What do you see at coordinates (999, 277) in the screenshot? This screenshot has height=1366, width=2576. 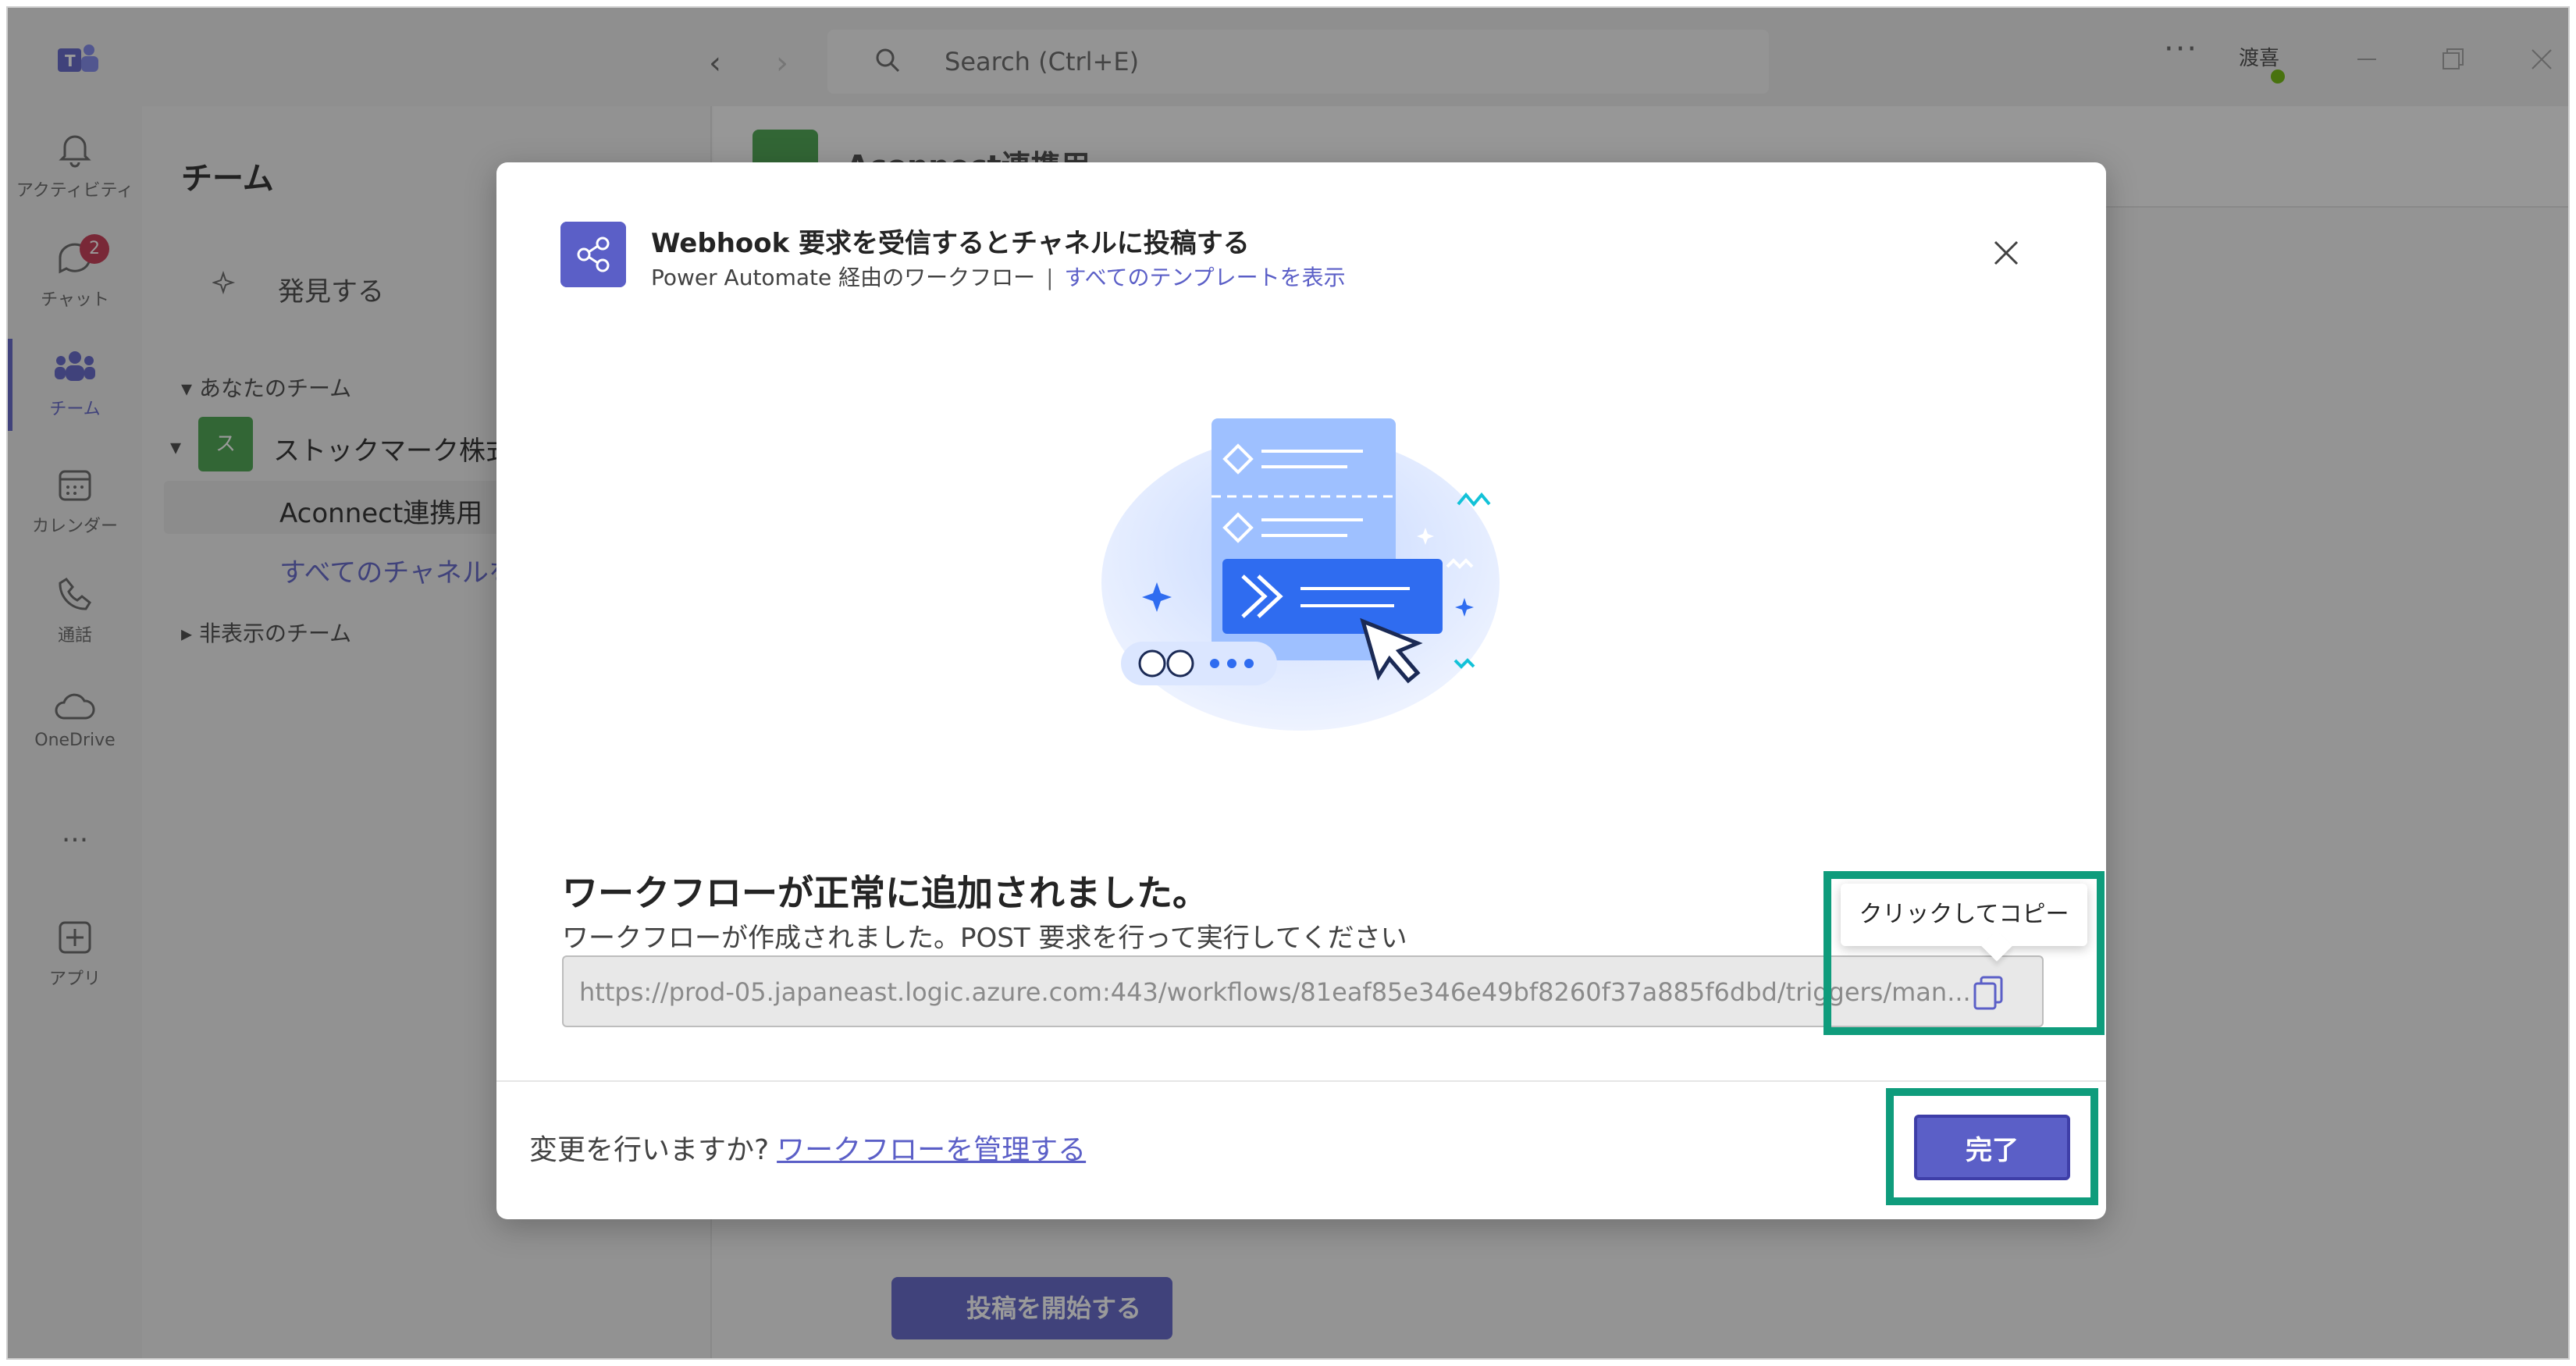 I see `dialog-subtitle: Power Automate 経由のワークフロー | すべてのテンプレートを表示` at bounding box center [999, 277].